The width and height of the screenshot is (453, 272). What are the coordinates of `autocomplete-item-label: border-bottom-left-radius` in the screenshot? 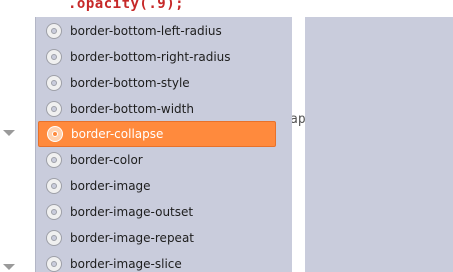 It's located at (146, 31).